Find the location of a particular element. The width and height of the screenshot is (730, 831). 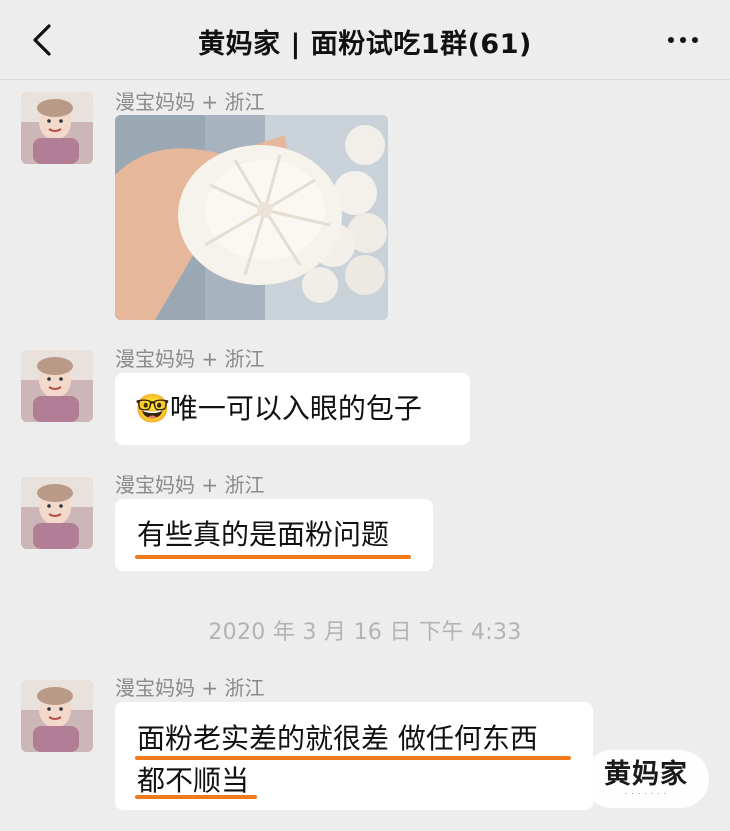

message-photo is located at coordinates (251, 217).